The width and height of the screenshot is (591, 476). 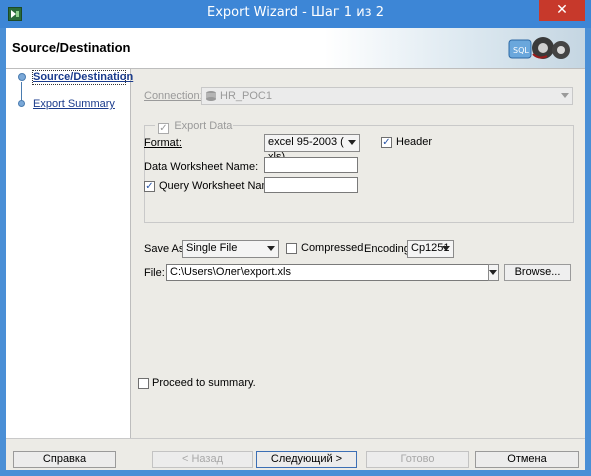 I want to click on next-button: Следующий >, so click(x=306, y=459).